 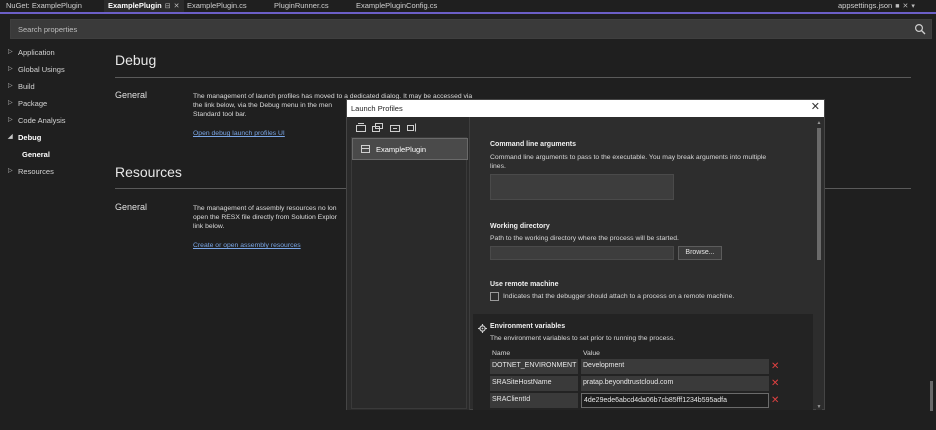 I want to click on section-divider, so click(x=513, y=77).